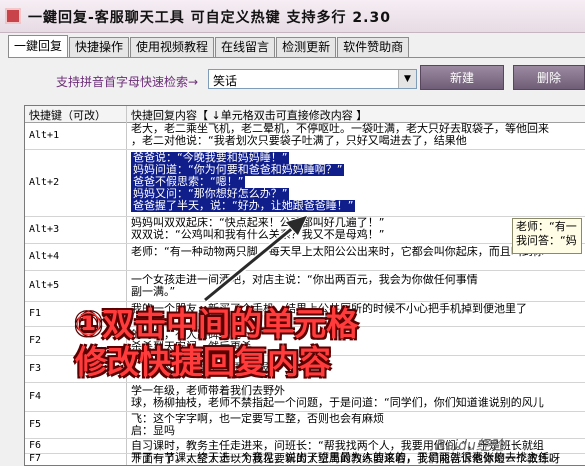 The height and width of the screenshot is (466, 585). I want to click on tab-one-key-reply: 一鍵回复, so click(38, 46).